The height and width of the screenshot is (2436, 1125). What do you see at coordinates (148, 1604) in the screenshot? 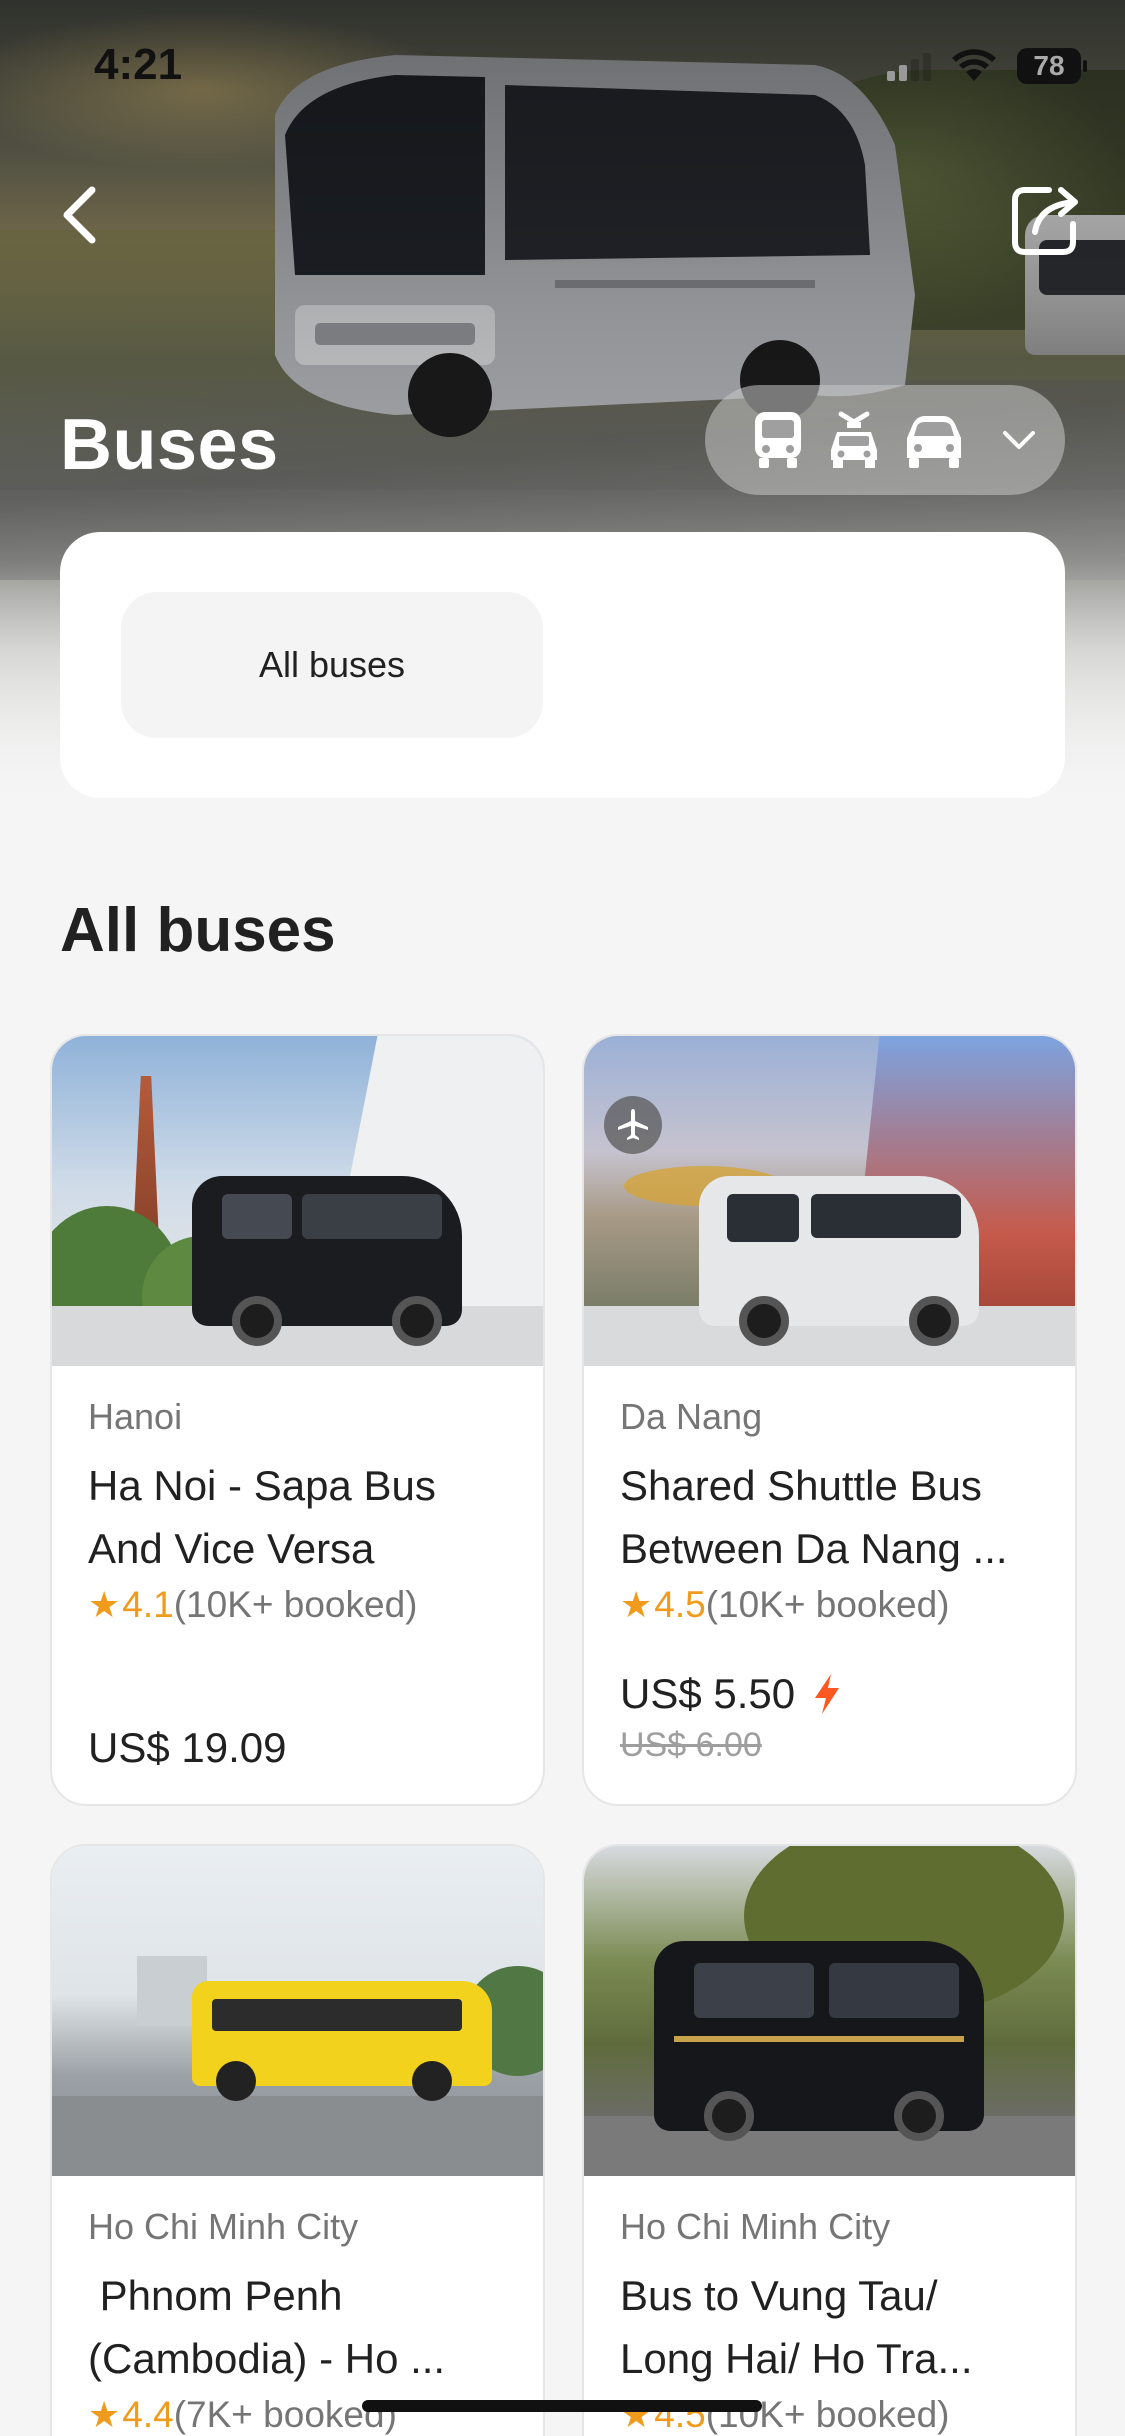
I see `rating-score: 4.1` at bounding box center [148, 1604].